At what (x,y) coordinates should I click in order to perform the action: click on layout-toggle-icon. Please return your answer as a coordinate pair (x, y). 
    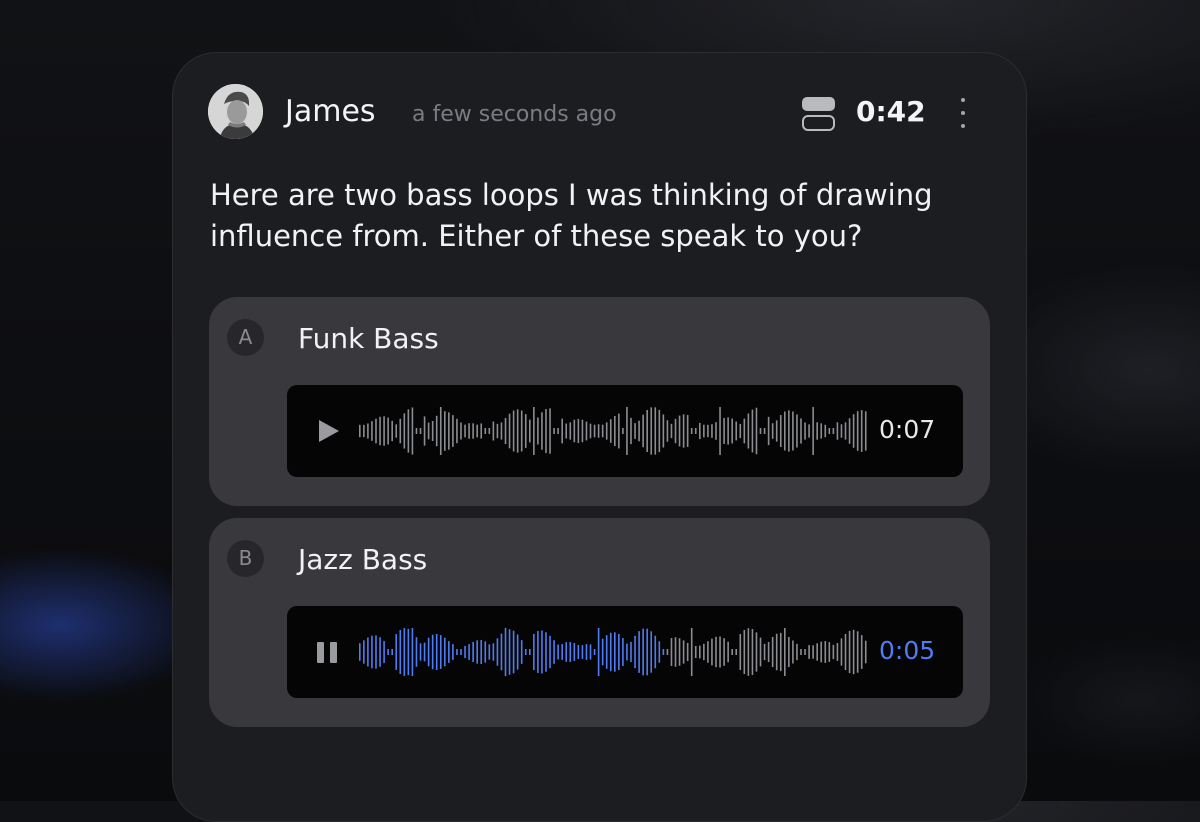
    Looking at the image, I should click on (818, 114).